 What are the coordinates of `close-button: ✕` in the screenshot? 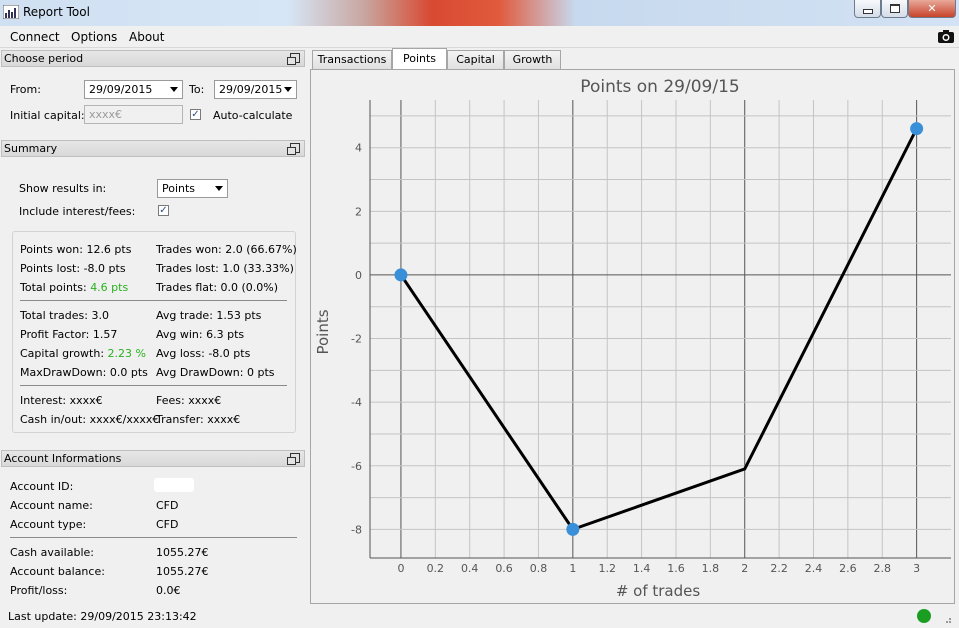 It's located at (932, 9).